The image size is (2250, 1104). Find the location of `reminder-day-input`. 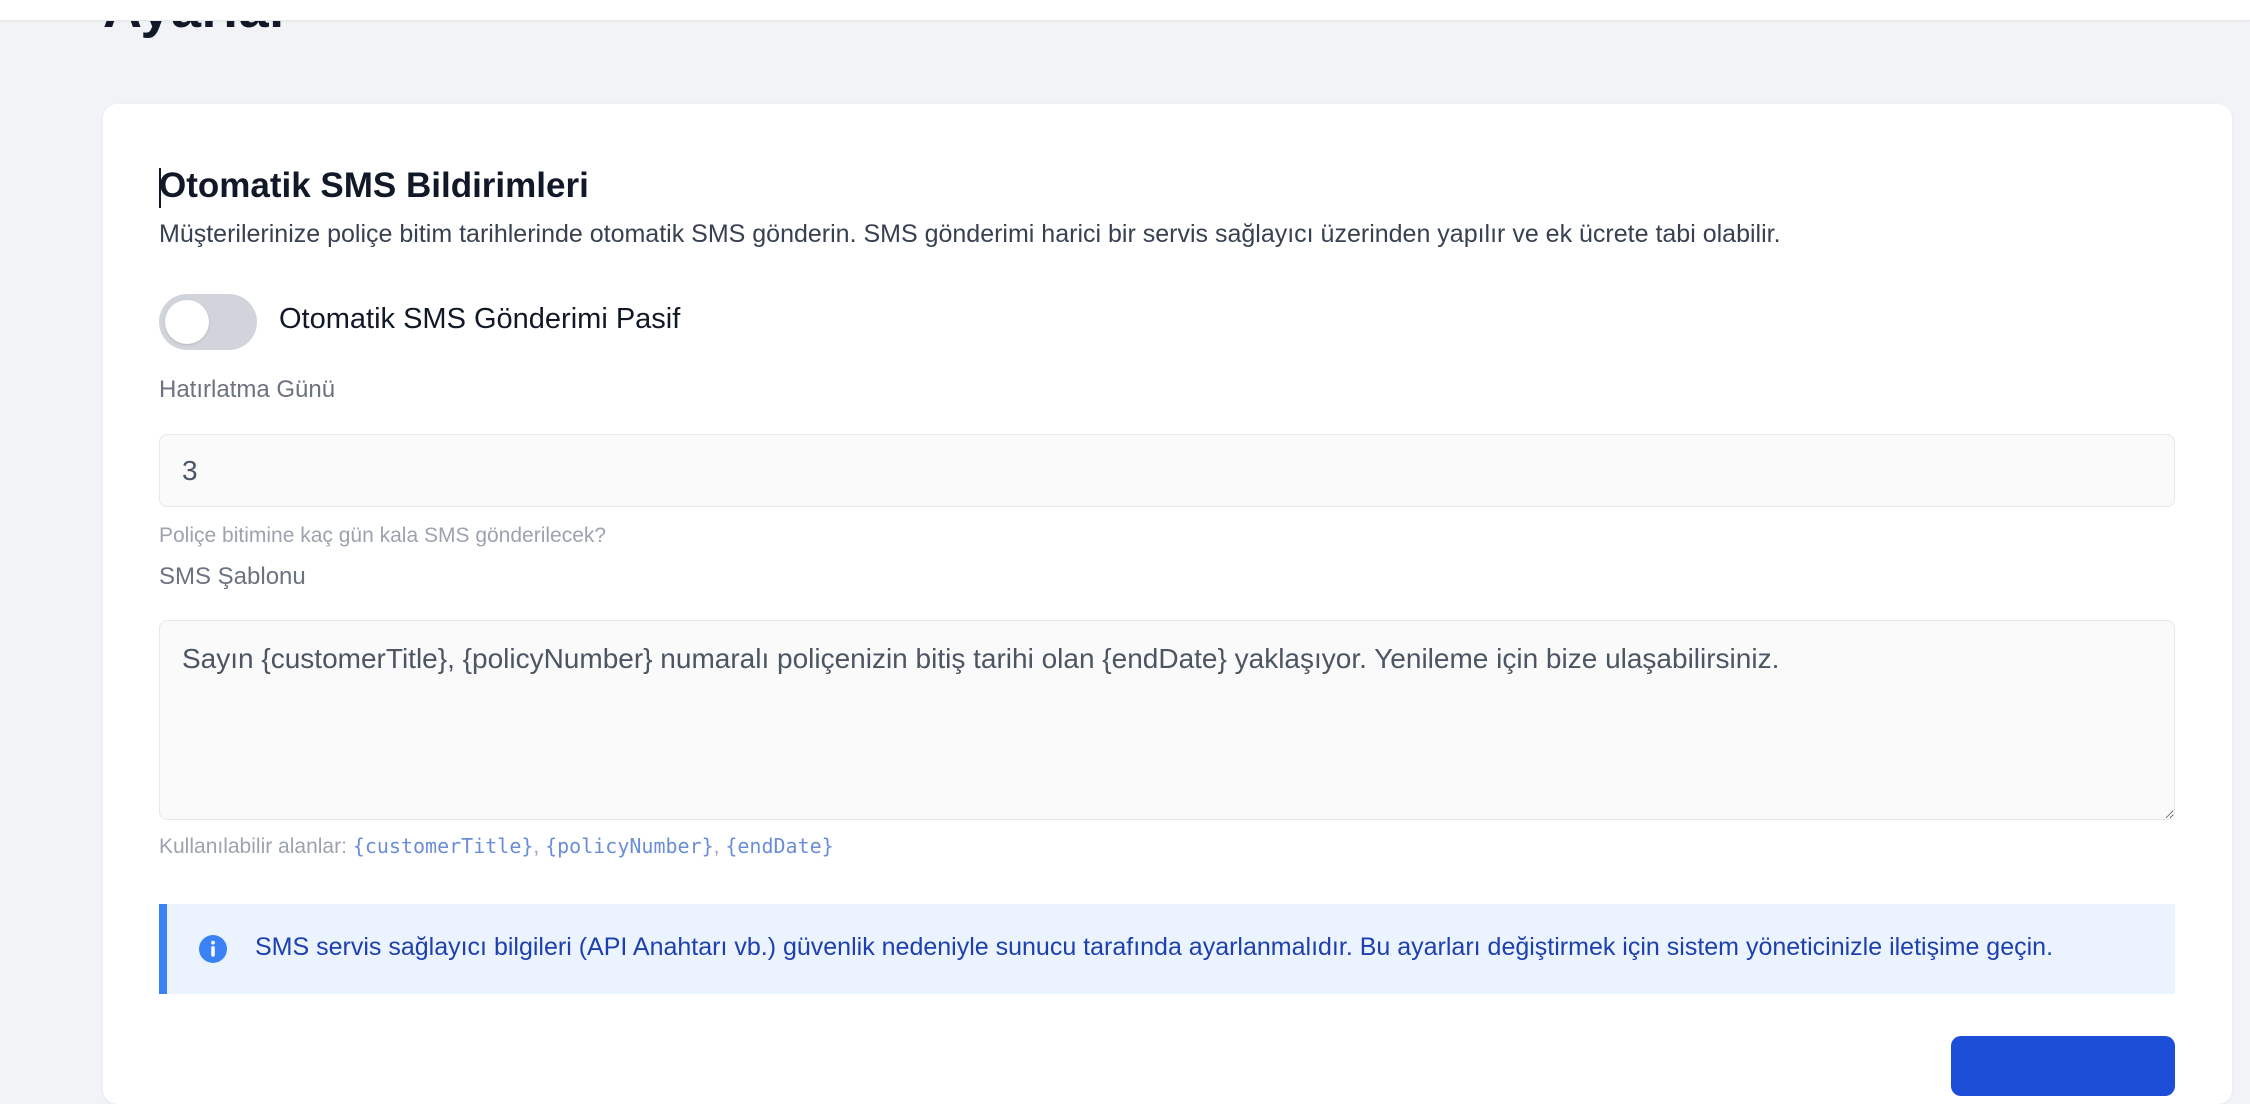

reminder-day-input is located at coordinates (1167, 470).